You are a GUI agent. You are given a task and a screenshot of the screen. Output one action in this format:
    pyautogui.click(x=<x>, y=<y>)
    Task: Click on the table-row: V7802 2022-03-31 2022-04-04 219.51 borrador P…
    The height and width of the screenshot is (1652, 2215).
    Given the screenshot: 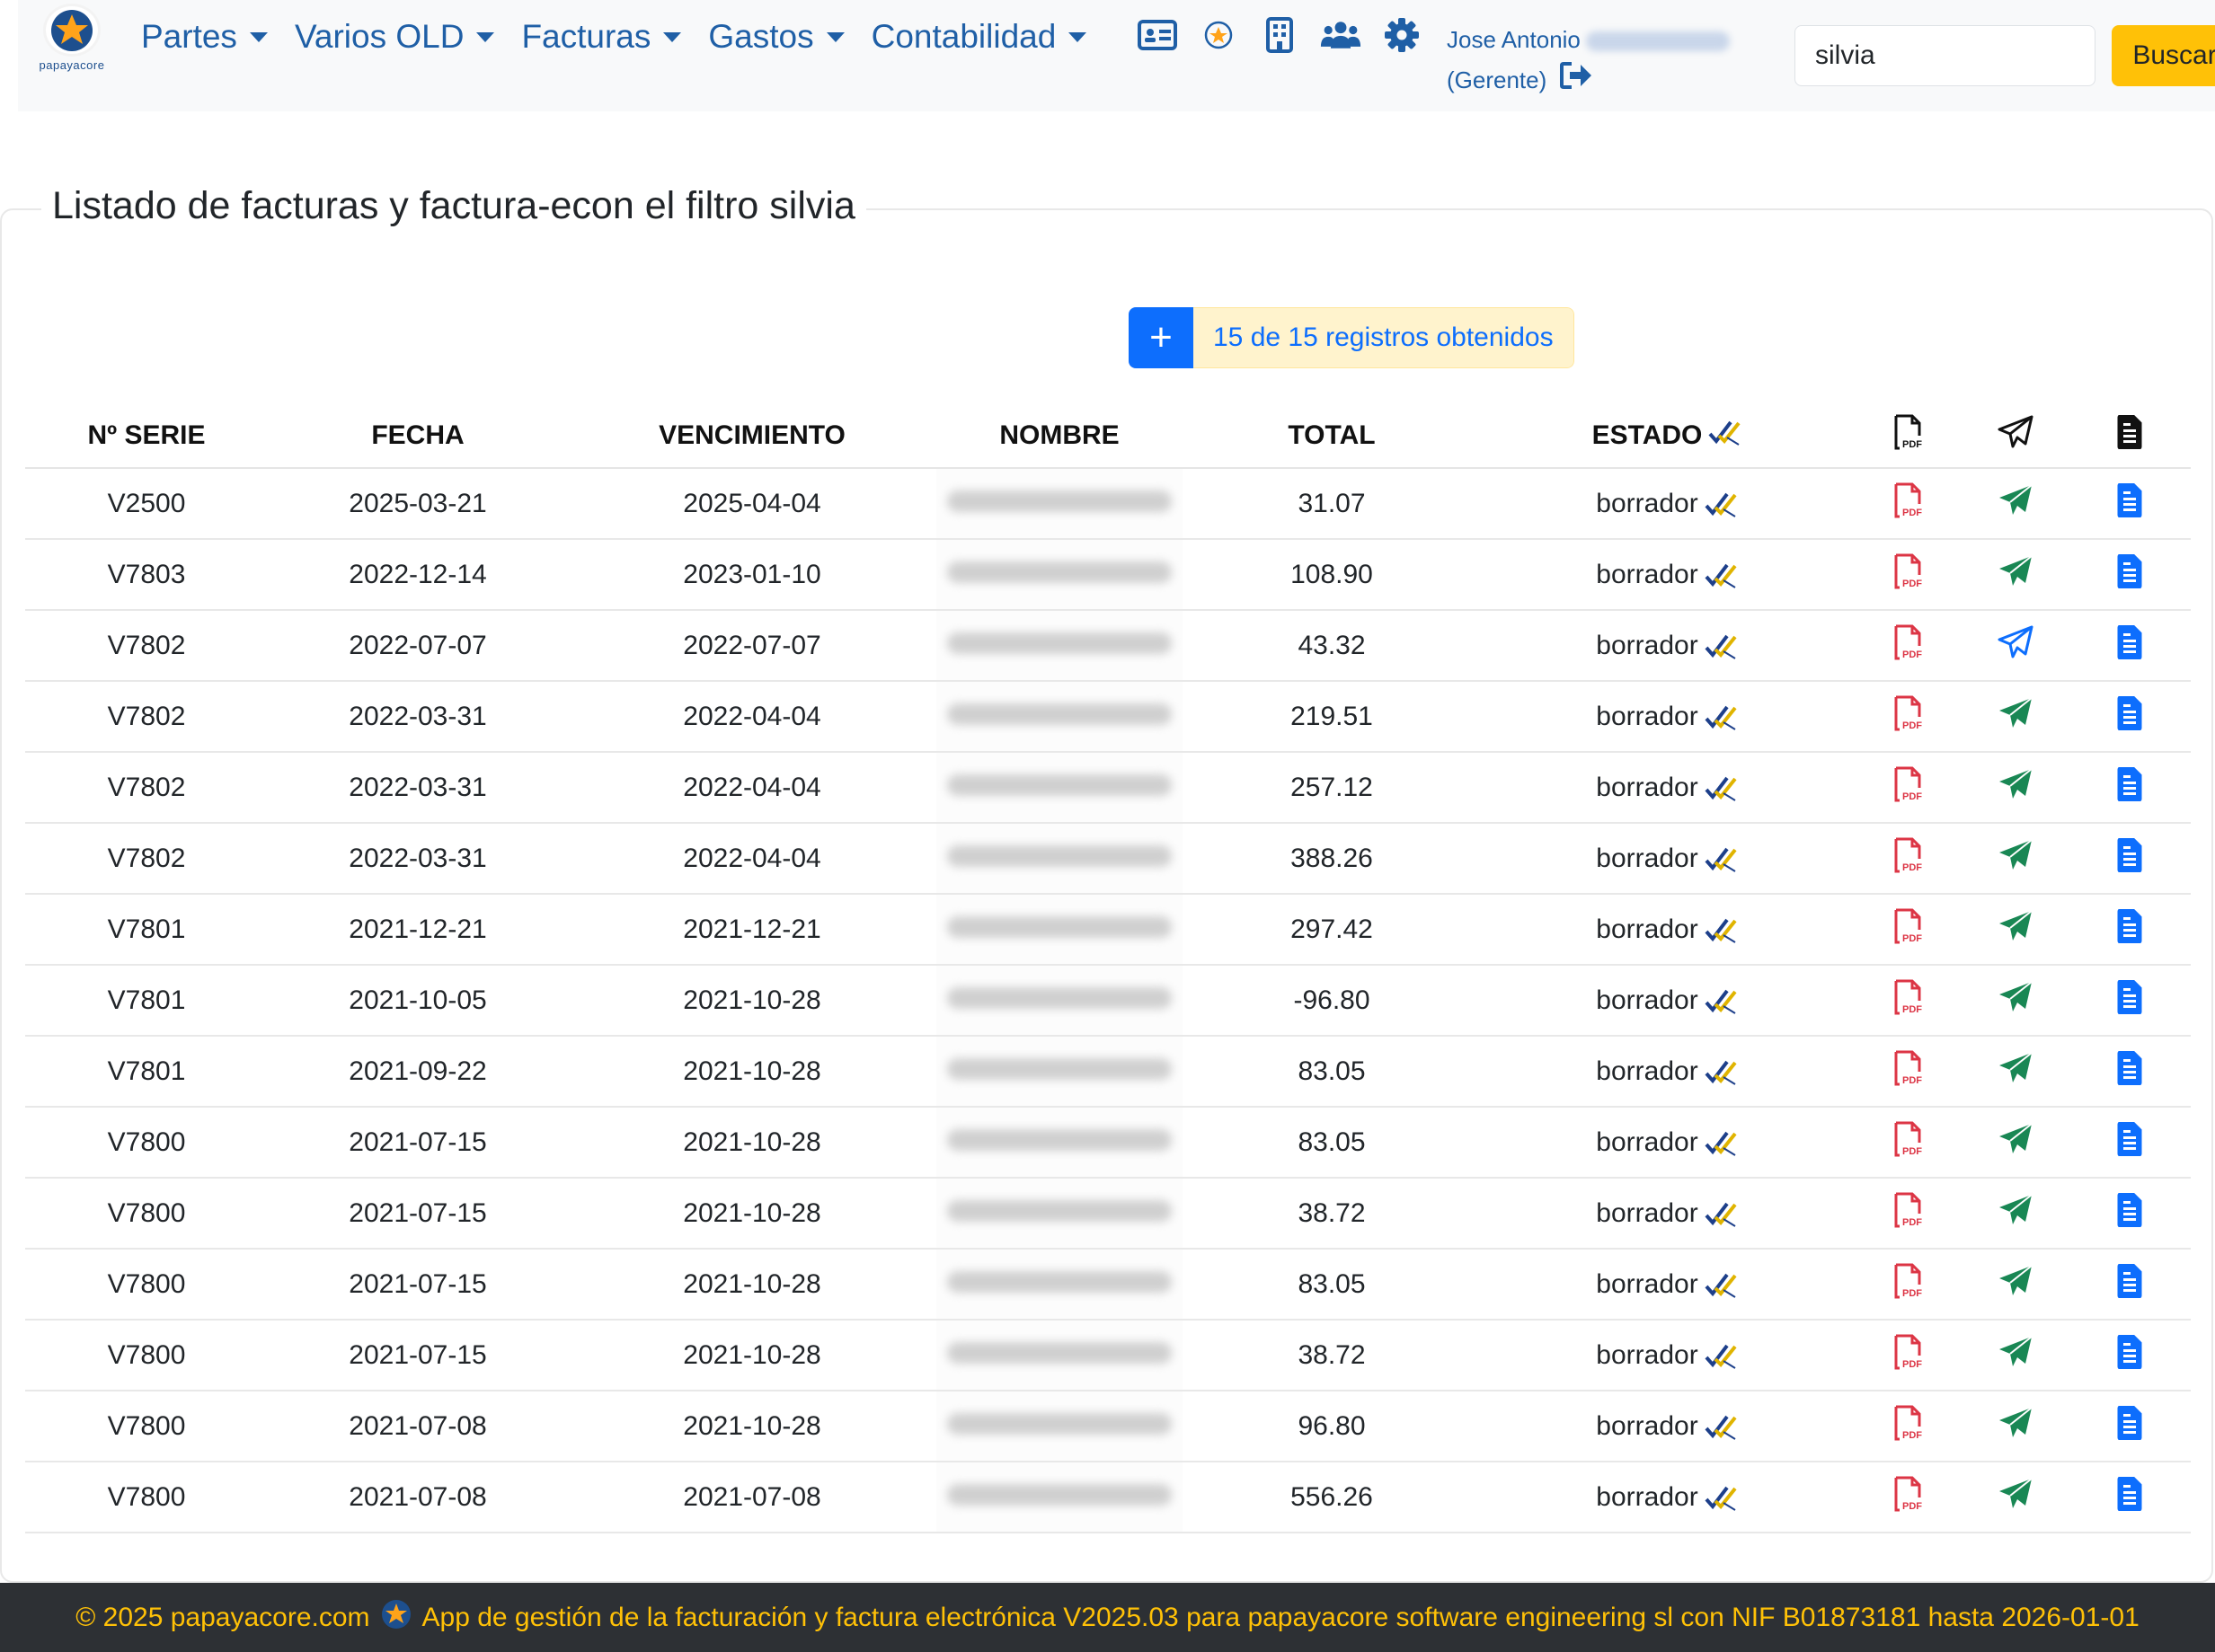 What is the action you would take?
    pyautogui.click(x=1108, y=717)
    